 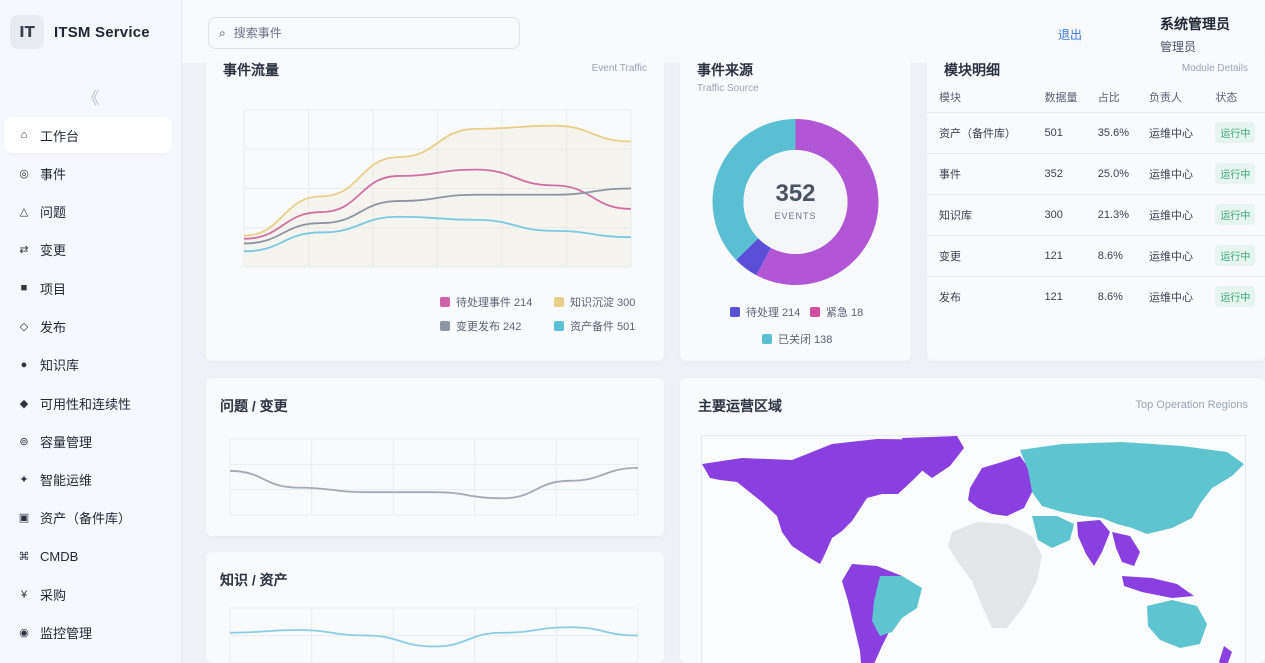 I want to click on user-info: 系统管理员 管理员, so click(x=1195, y=34).